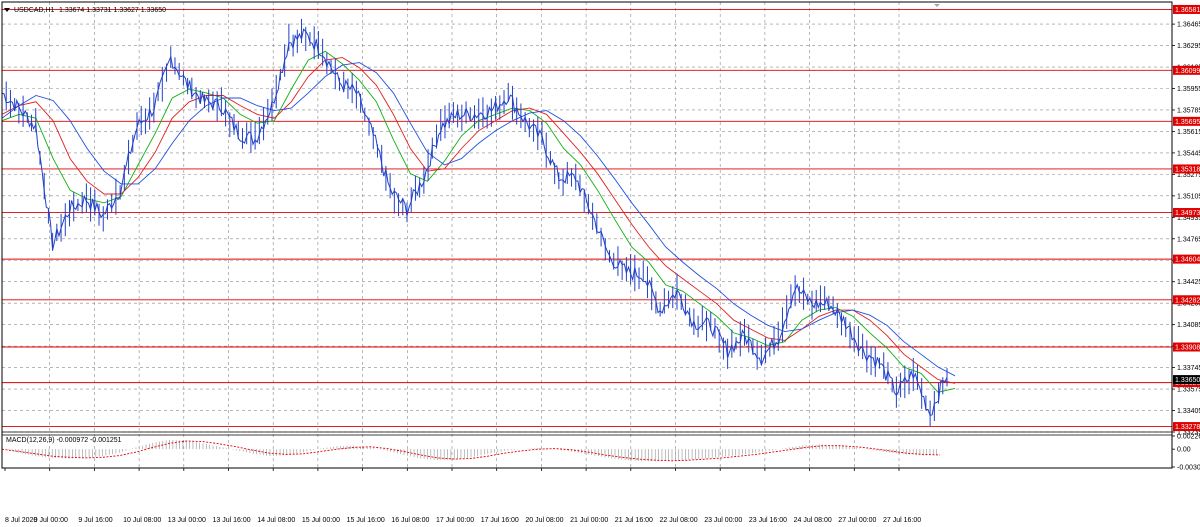 Image resolution: width=1200 pixels, height=527 pixels. Describe the element at coordinates (321, 520) in the screenshot. I see `time-tick-label: 15 Jul 00:00` at that location.